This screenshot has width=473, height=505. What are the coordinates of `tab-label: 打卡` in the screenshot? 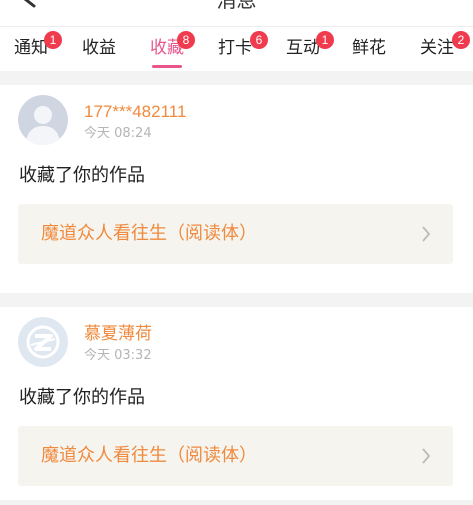 It's located at (235, 48).